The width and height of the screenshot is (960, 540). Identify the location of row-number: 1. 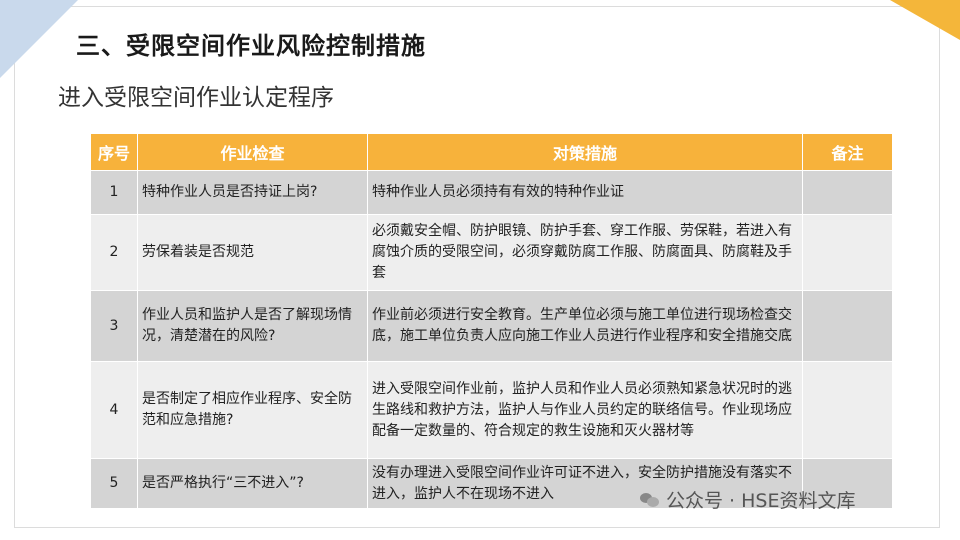
(114, 192).